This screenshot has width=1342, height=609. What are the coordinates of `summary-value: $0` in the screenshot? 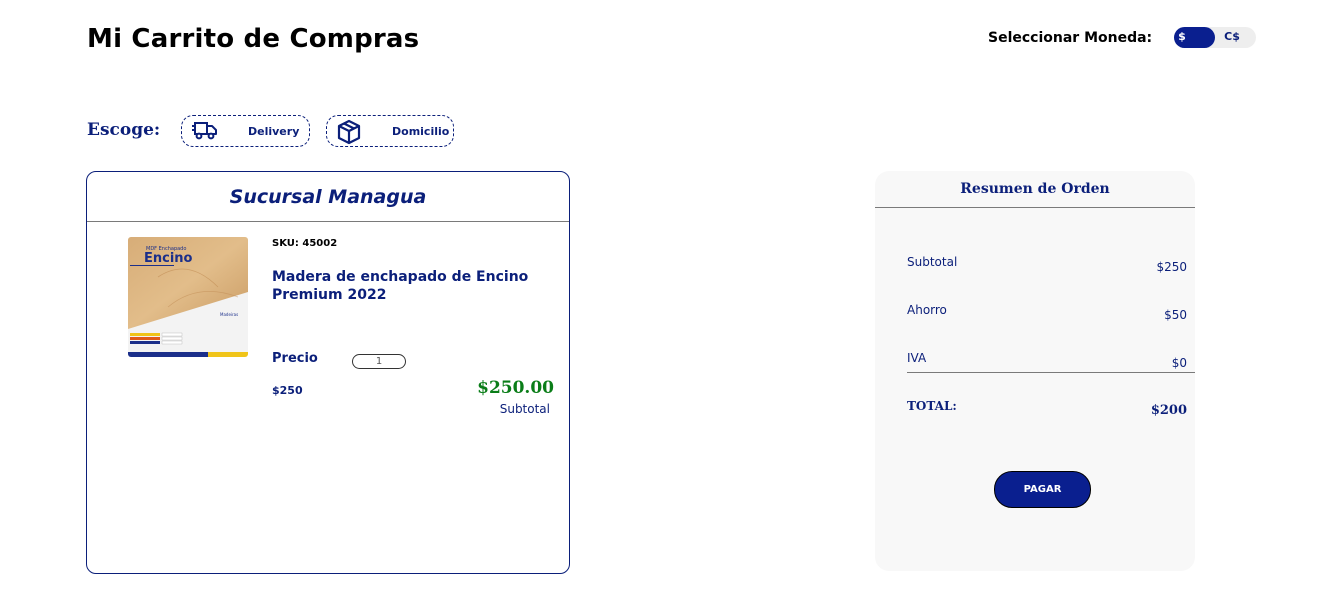 It's located at (1179, 363).